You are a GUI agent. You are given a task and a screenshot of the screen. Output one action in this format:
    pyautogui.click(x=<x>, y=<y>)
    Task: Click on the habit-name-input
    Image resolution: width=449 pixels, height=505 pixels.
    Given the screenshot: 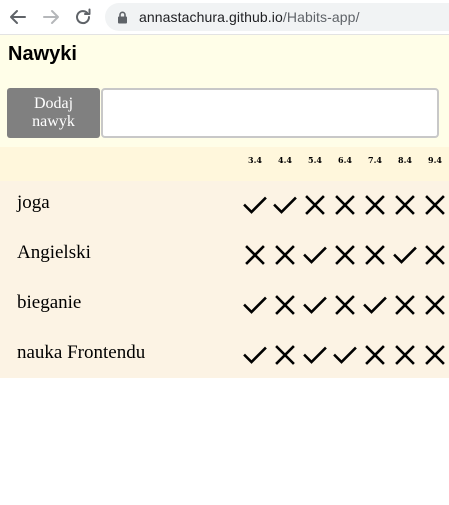 What is the action you would take?
    pyautogui.click(x=270, y=113)
    